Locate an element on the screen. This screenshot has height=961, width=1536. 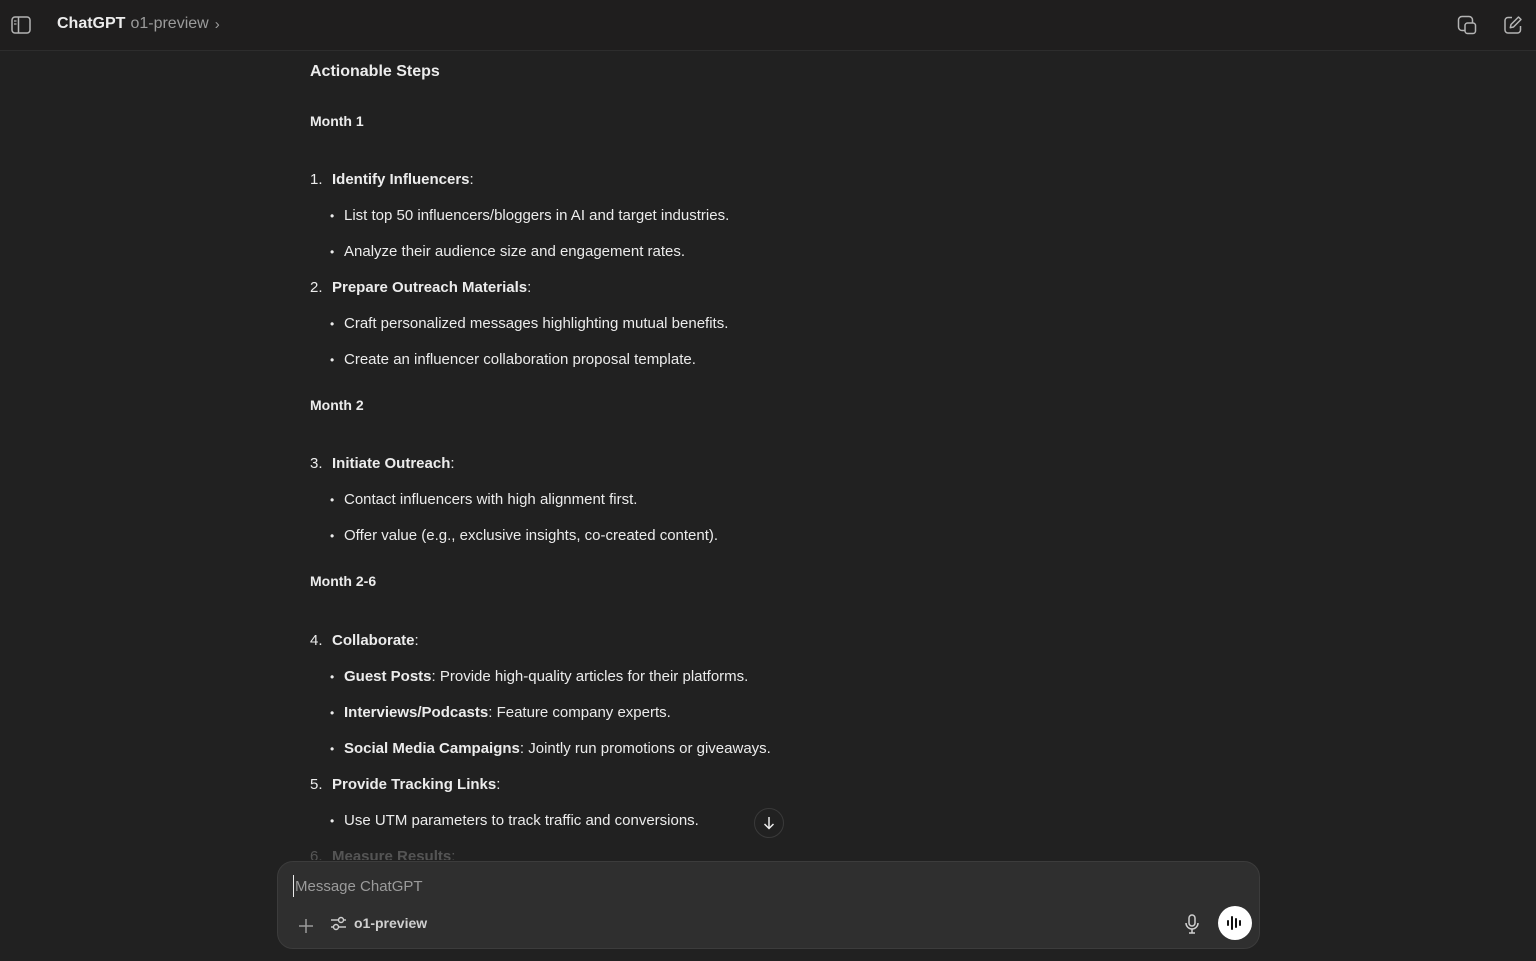
section-heading: Actionable Steps is located at coordinates (375, 71).